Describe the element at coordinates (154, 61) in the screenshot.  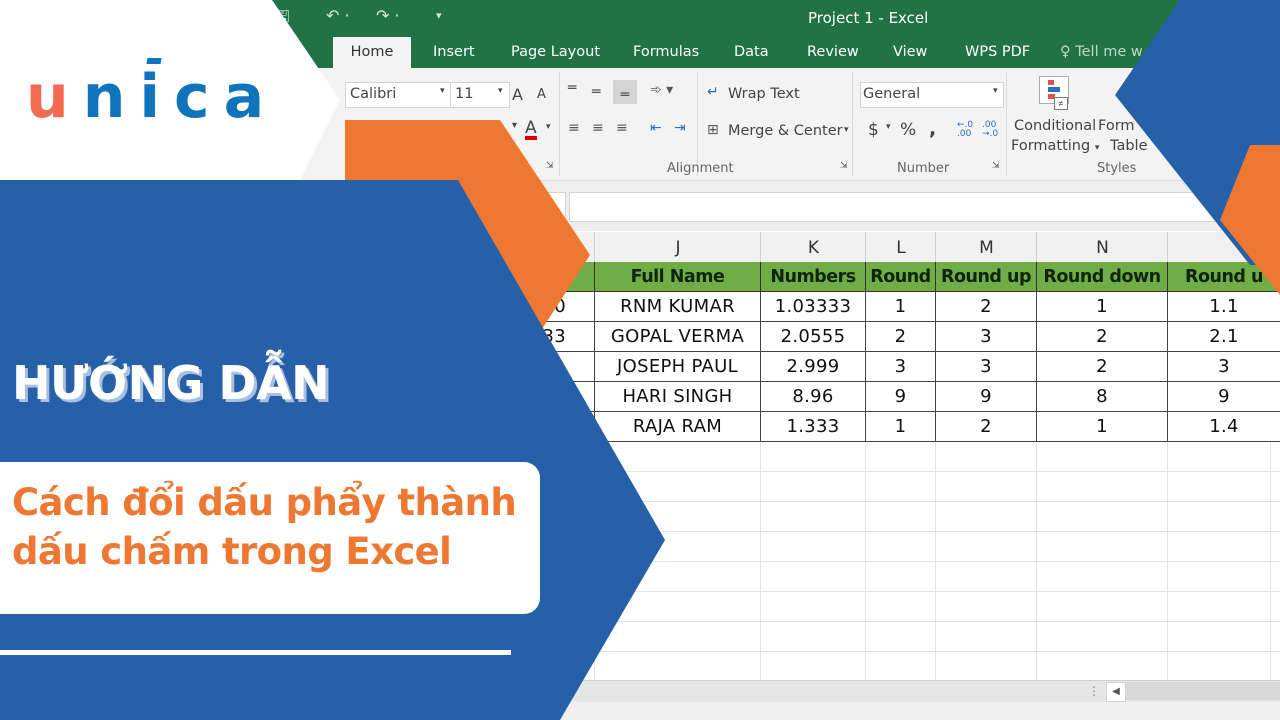
I see `graduation-cap-icon` at that location.